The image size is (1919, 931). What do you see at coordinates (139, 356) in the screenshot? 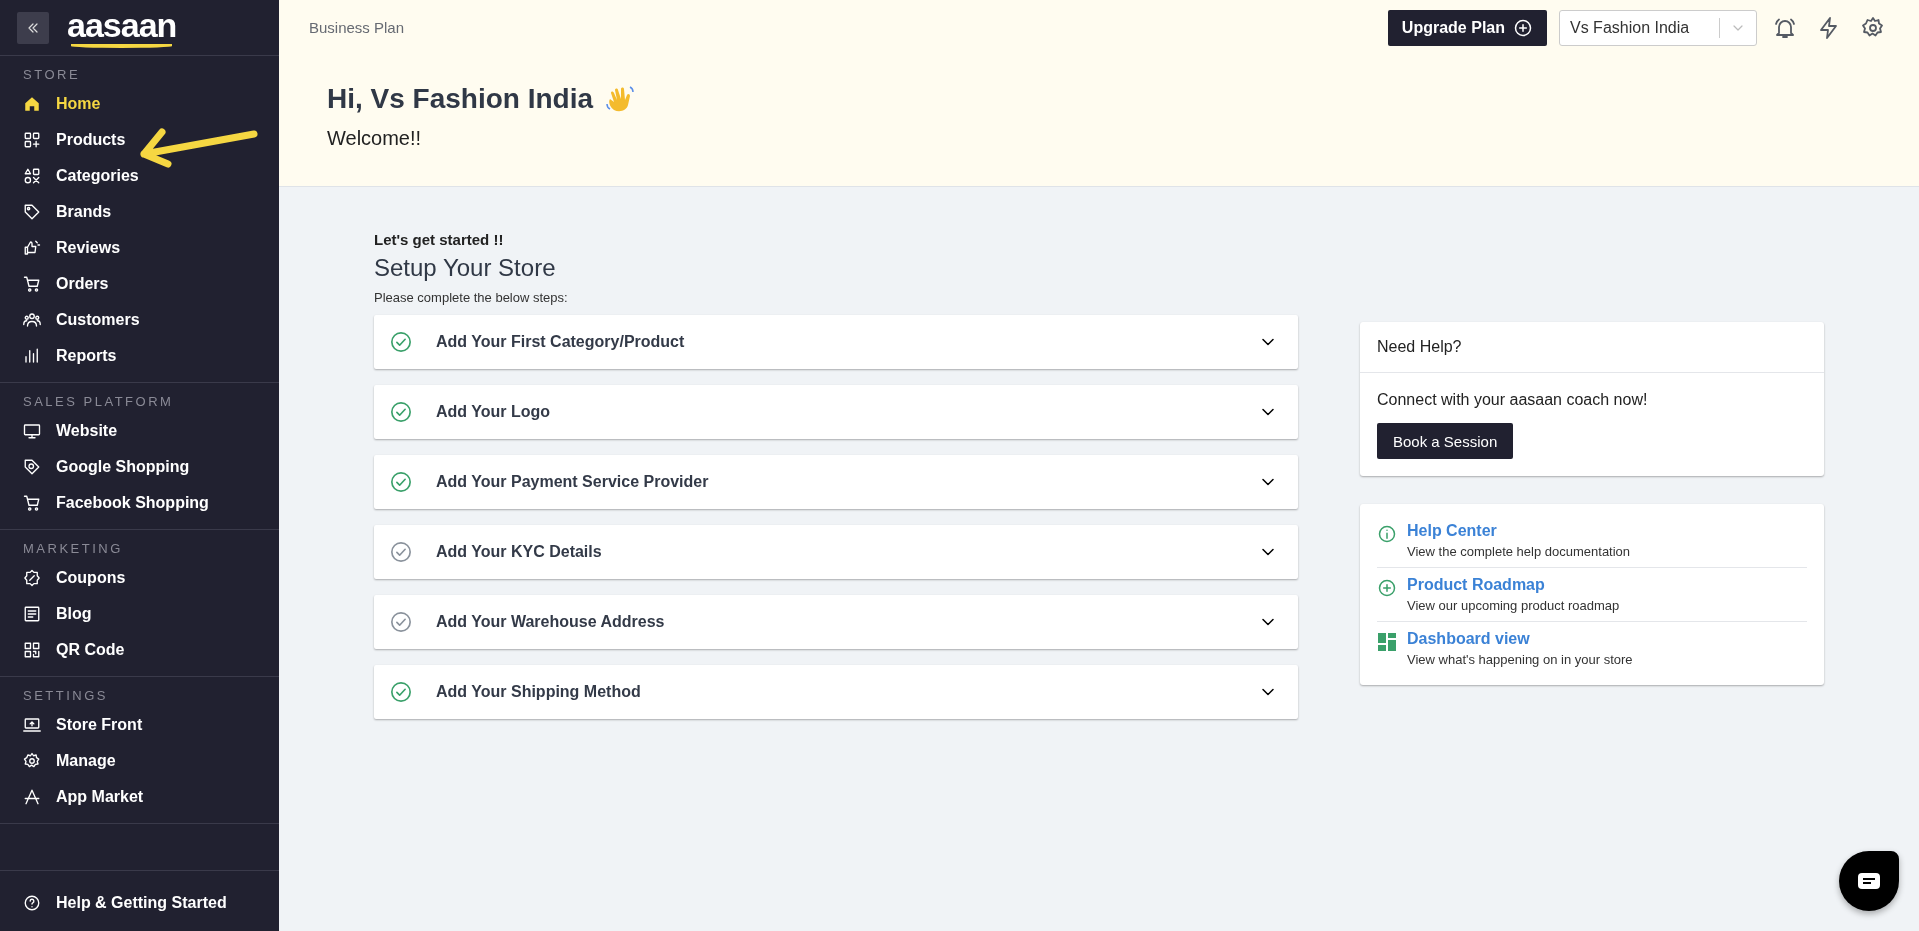
I see `nav-item: Reports` at bounding box center [139, 356].